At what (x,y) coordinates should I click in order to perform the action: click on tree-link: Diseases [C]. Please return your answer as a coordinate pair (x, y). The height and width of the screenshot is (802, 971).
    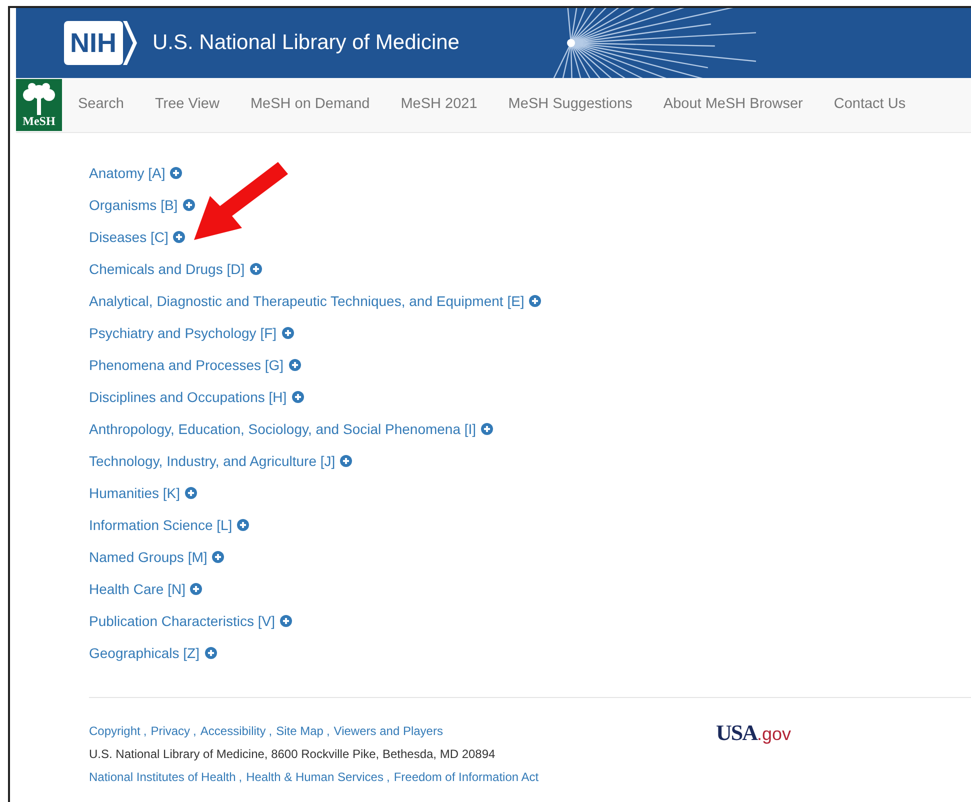
    Looking at the image, I should click on (128, 237).